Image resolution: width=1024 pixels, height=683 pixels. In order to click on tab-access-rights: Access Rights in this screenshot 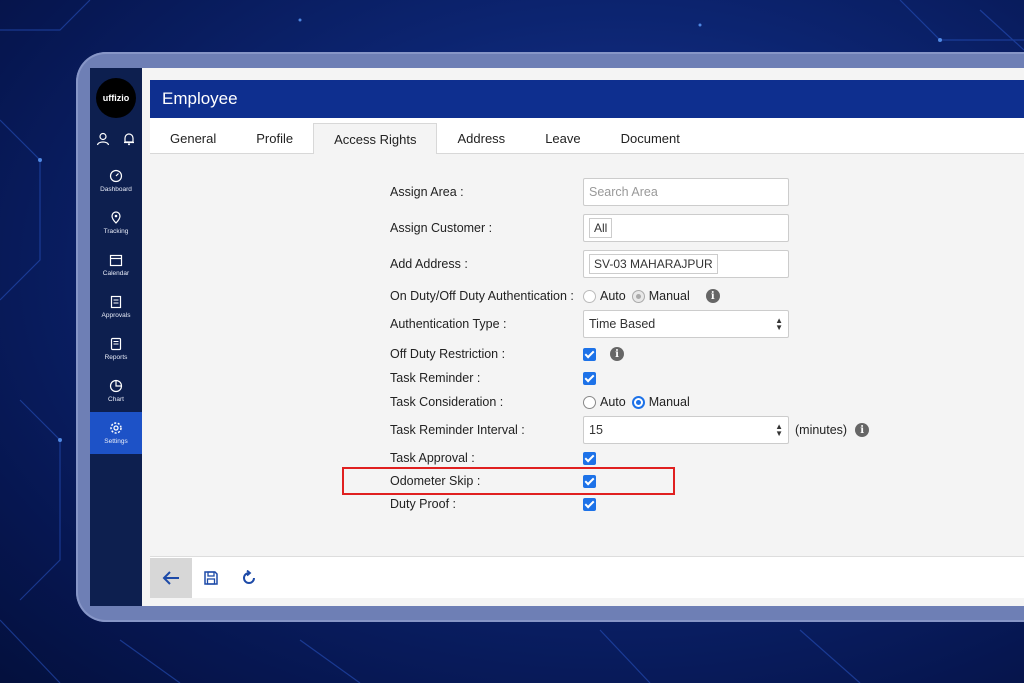, I will do `click(375, 138)`.